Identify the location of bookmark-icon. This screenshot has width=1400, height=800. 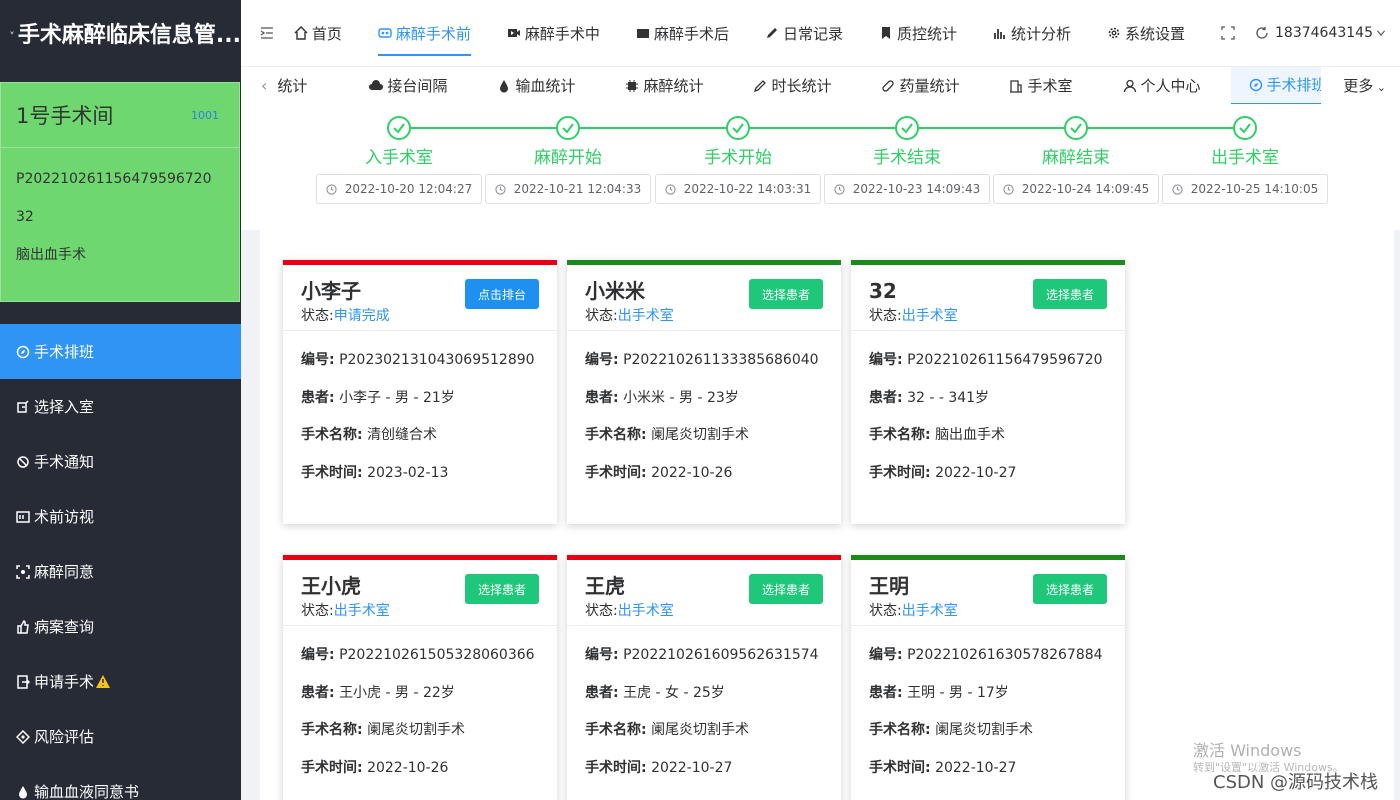
(885, 33).